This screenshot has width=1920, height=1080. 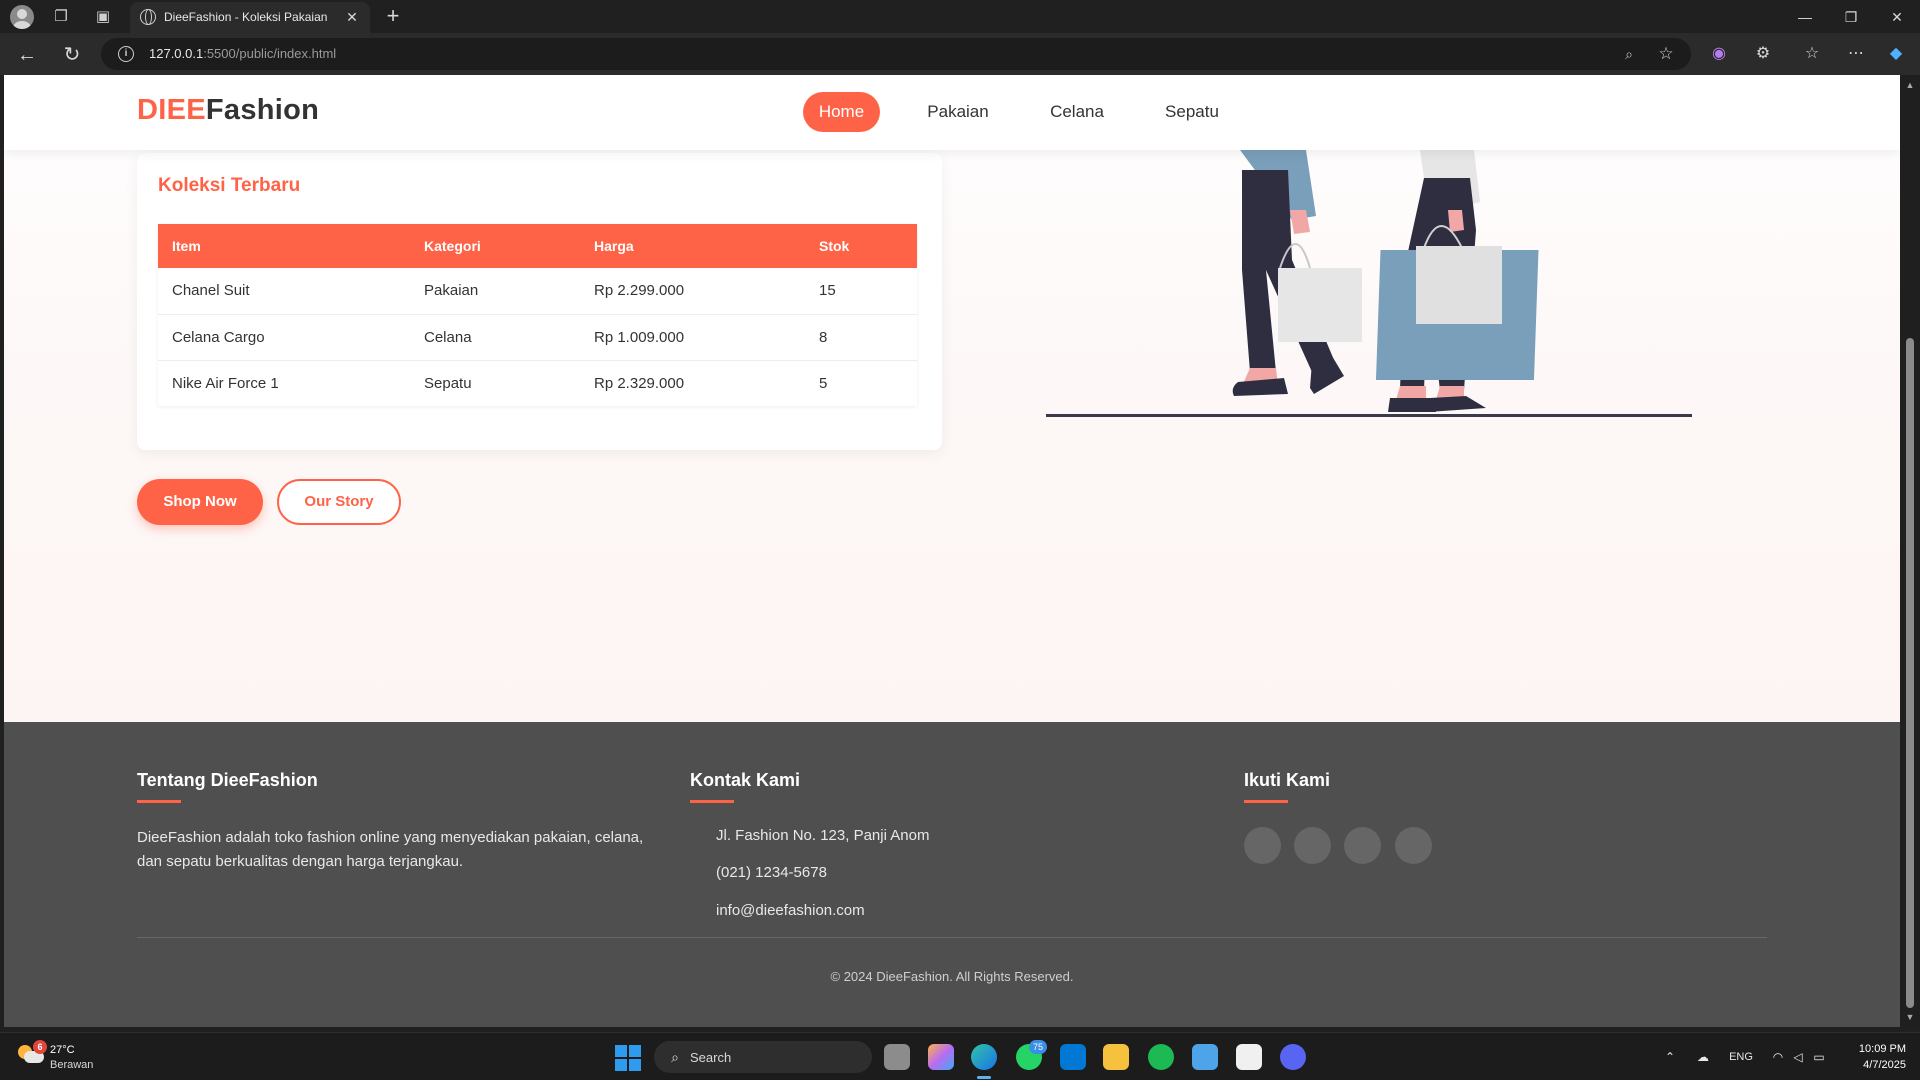 What do you see at coordinates (1877, 1049) in the screenshot?
I see `clock-time: 10:09 PM` at bounding box center [1877, 1049].